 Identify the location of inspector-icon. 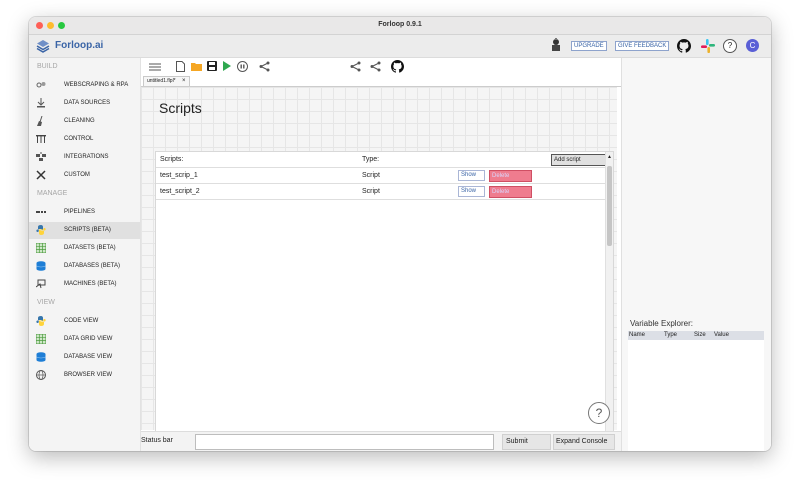
(556, 45).